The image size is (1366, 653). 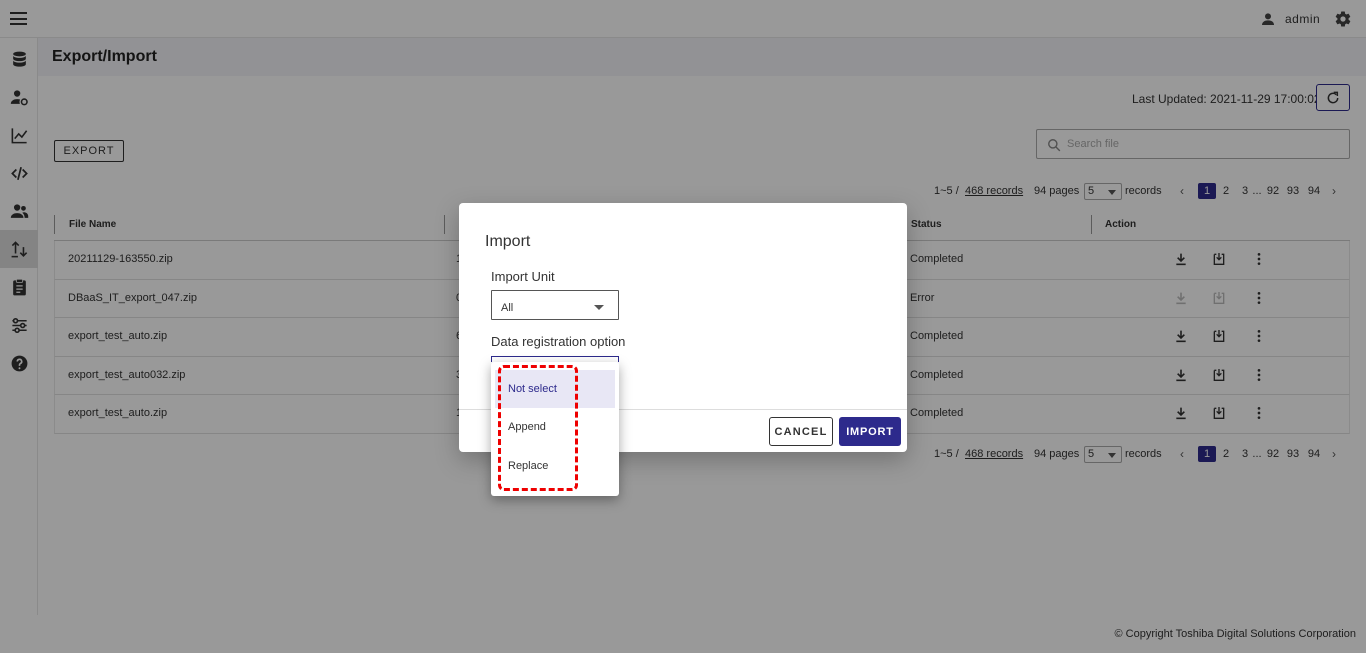 I want to click on chevron-down-icon, so click(x=599, y=307).